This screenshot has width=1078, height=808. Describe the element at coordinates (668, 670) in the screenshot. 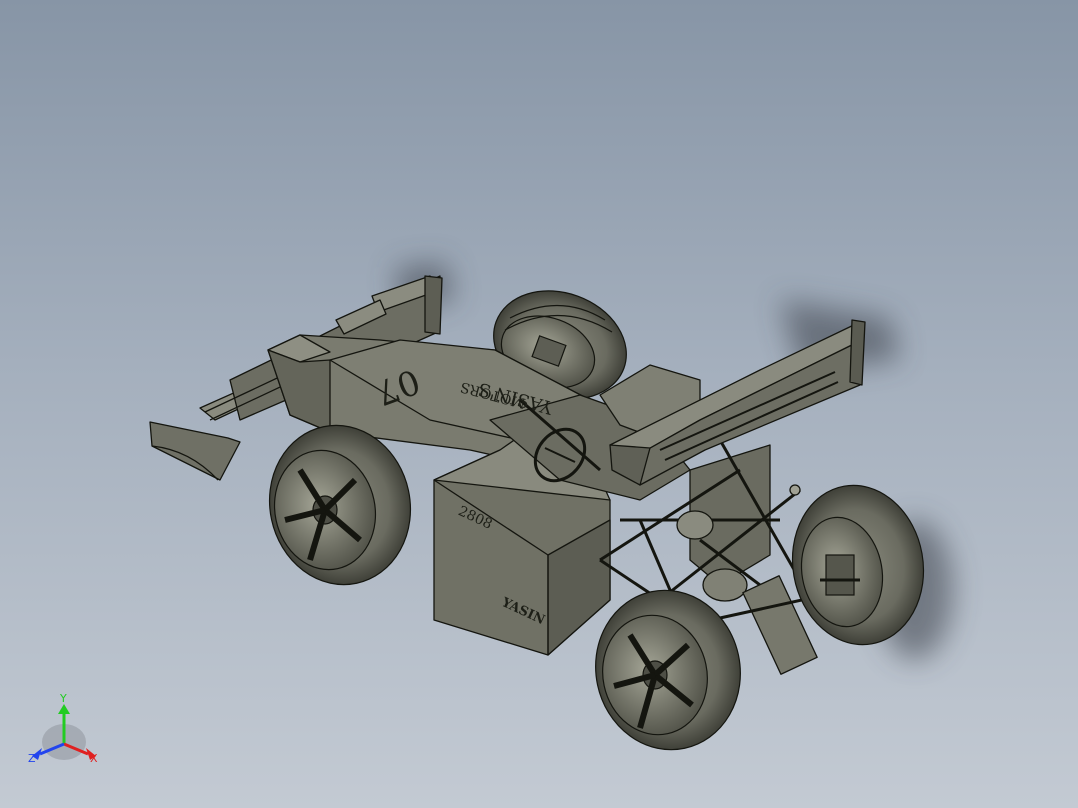

I see `wheel-front-left` at that location.